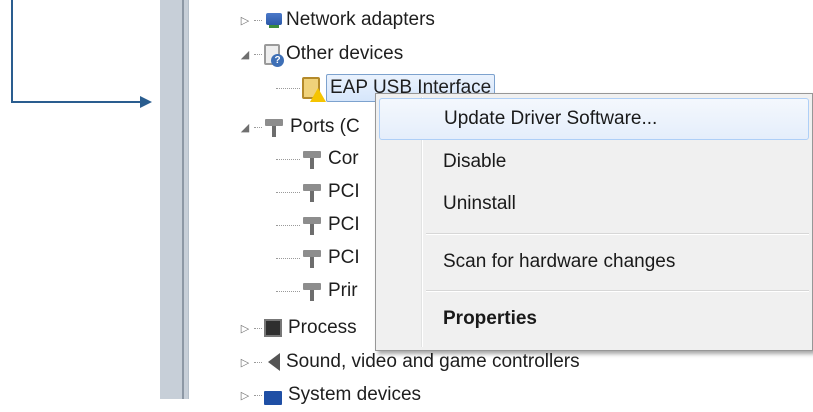 This screenshot has height=412, width=813. Describe the element at coordinates (490, 318) in the screenshot. I see `menu-item-label: Properties` at that location.